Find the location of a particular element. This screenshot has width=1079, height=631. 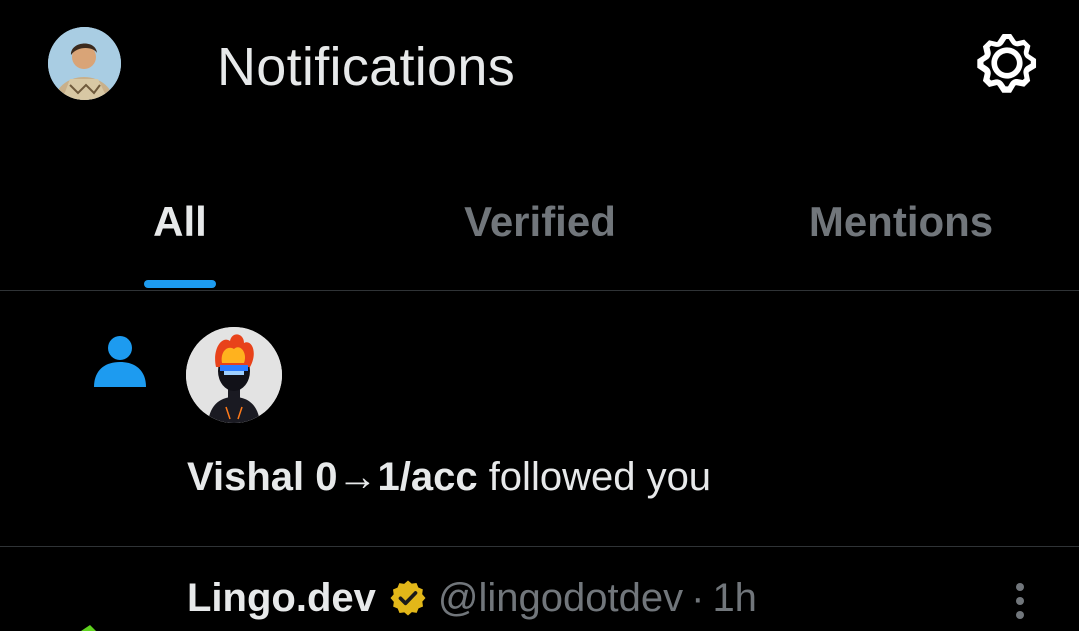

follower-avatar is located at coordinates (234, 375).